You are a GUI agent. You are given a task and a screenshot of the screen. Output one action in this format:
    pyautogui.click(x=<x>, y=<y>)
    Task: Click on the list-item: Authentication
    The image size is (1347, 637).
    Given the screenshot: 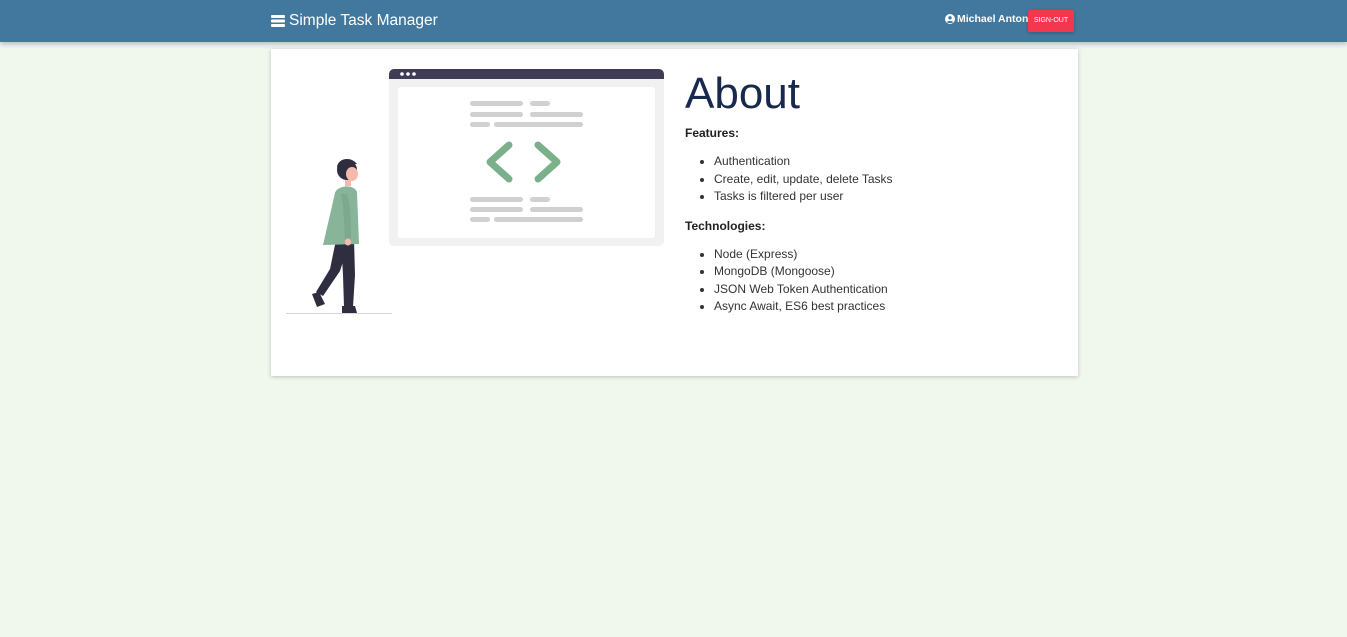 What is the action you would take?
    pyautogui.click(x=889, y=162)
    